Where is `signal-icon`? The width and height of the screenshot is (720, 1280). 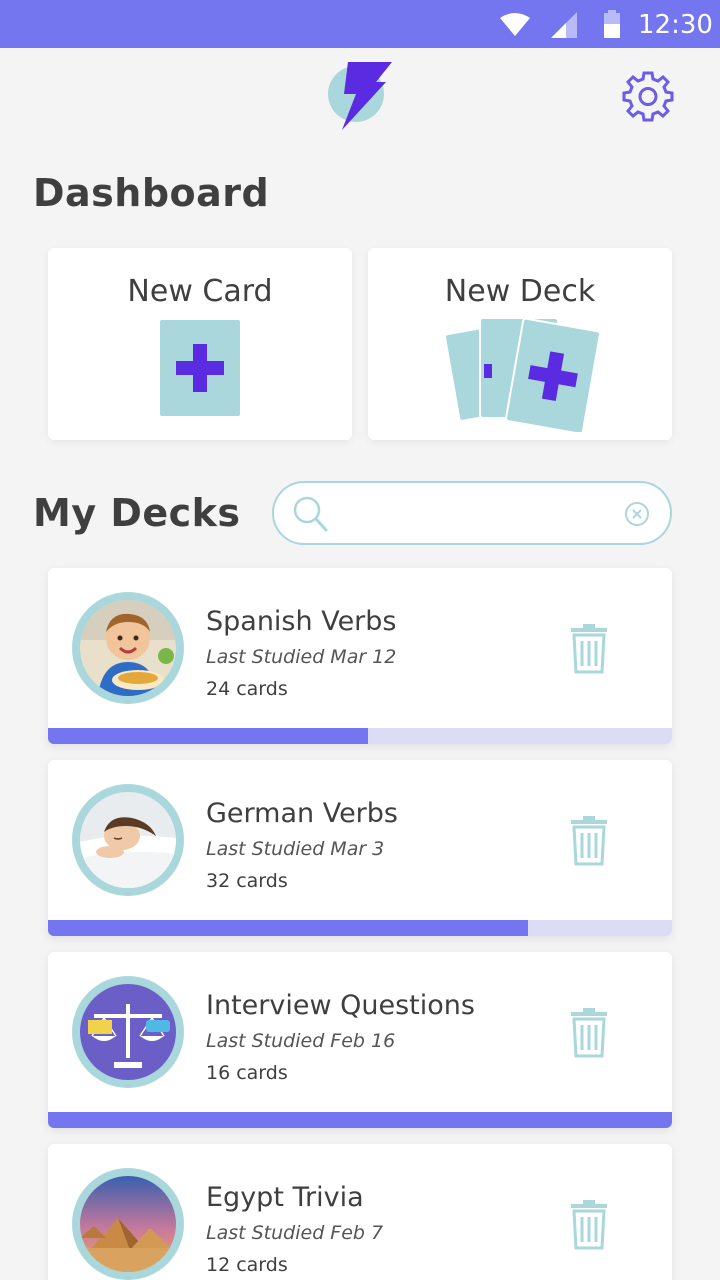
signal-icon is located at coordinates (564, 25).